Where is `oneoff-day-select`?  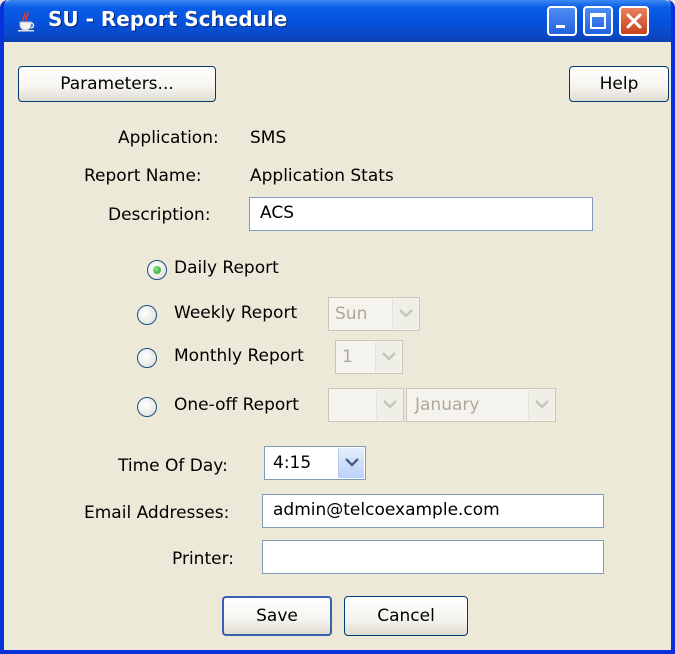 oneoff-day-select is located at coordinates (366, 405).